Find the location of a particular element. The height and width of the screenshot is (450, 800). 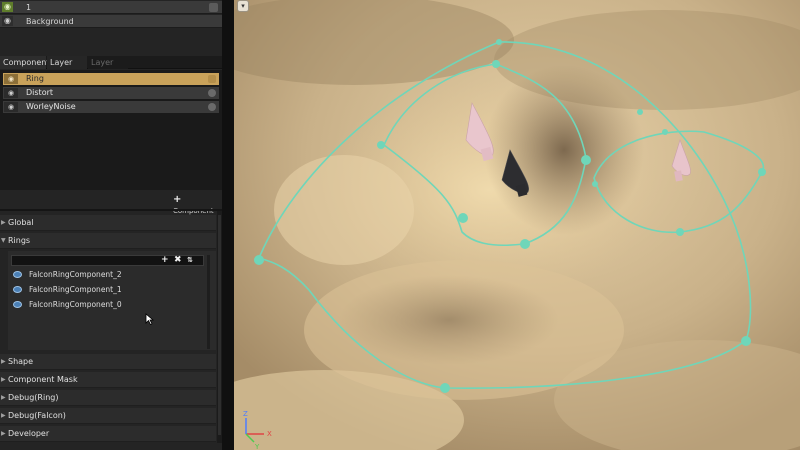

scrollbar-thumb is located at coordinates (219, 325).